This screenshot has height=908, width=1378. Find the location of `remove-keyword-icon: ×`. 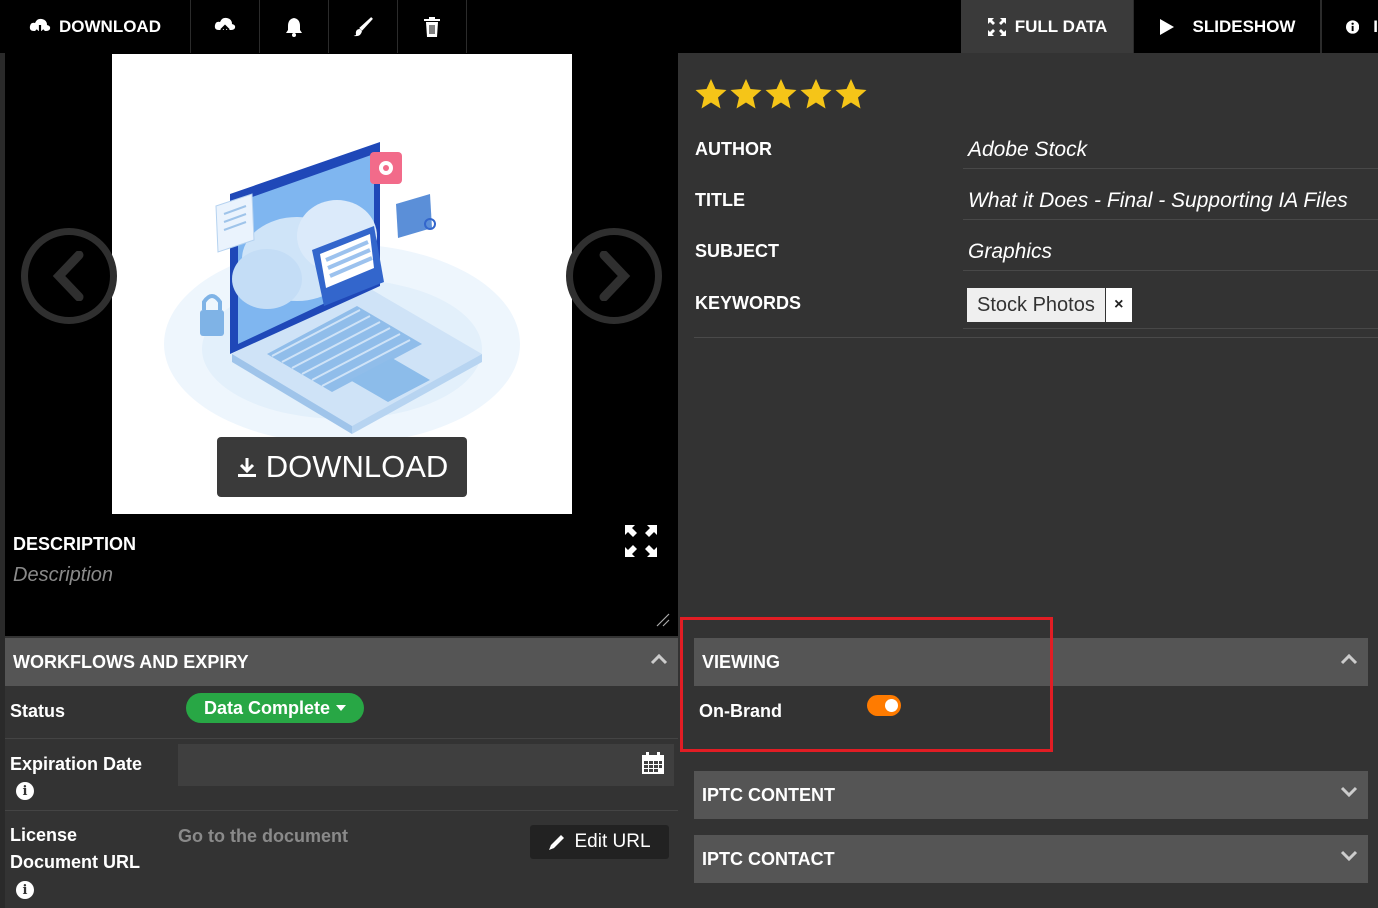

remove-keyword-icon: × is located at coordinates (1118, 305).